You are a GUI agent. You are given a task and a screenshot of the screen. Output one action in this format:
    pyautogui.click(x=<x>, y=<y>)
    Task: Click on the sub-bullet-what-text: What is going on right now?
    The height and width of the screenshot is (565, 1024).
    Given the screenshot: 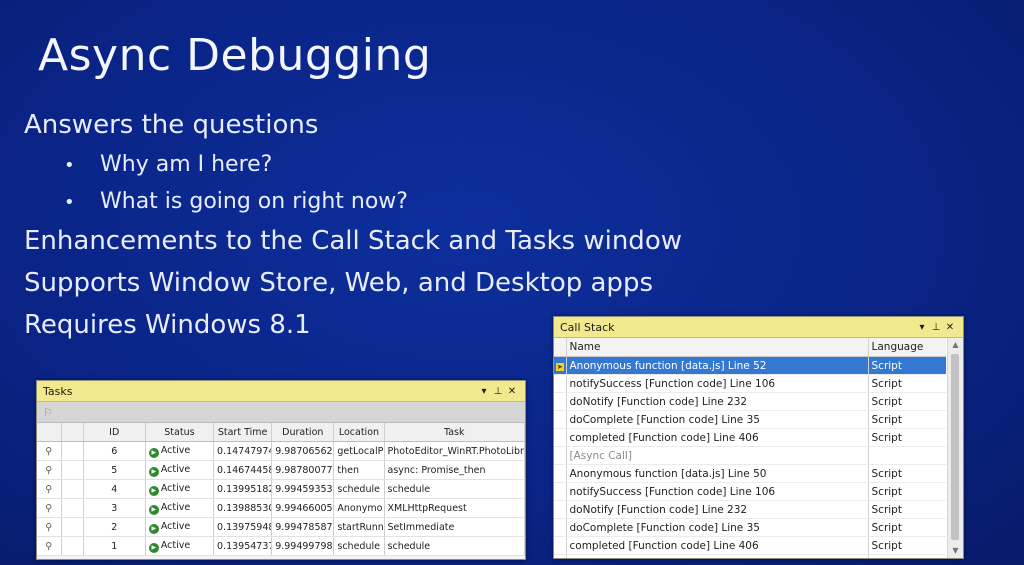 What is the action you would take?
    pyautogui.click(x=254, y=201)
    